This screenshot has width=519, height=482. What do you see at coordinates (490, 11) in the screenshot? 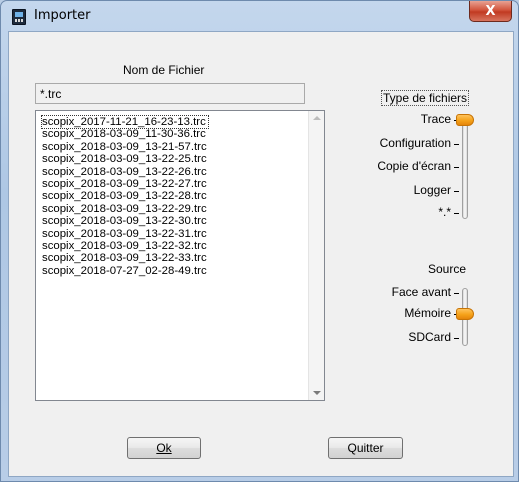
I see `close-button: X` at bounding box center [490, 11].